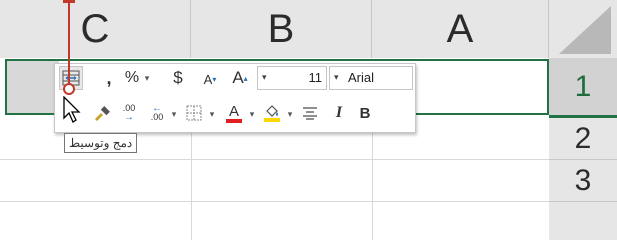 The image size is (617, 240). What do you see at coordinates (33, 87) in the screenshot?
I see `selected-cell-shading` at bounding box center [33, 87].